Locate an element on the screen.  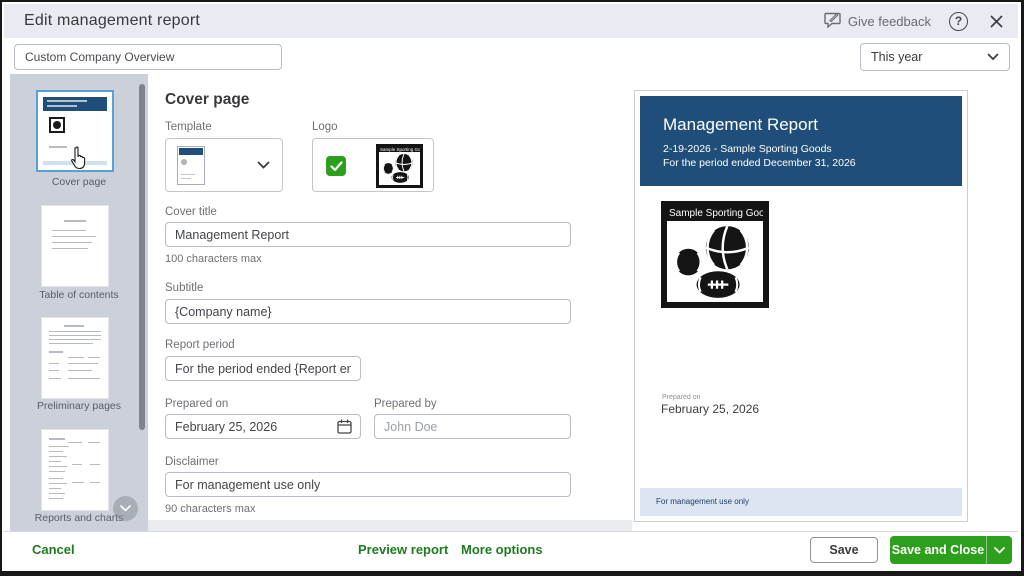
period-select: This year is located at coordinates (935, 57).